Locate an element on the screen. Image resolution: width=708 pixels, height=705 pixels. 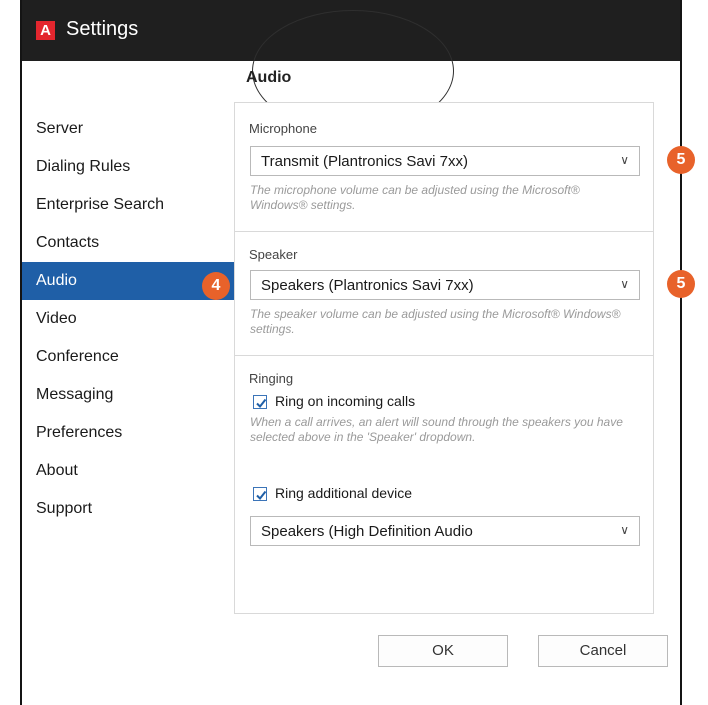
ringing-label: Ringing is located at coordinates (271, 378).